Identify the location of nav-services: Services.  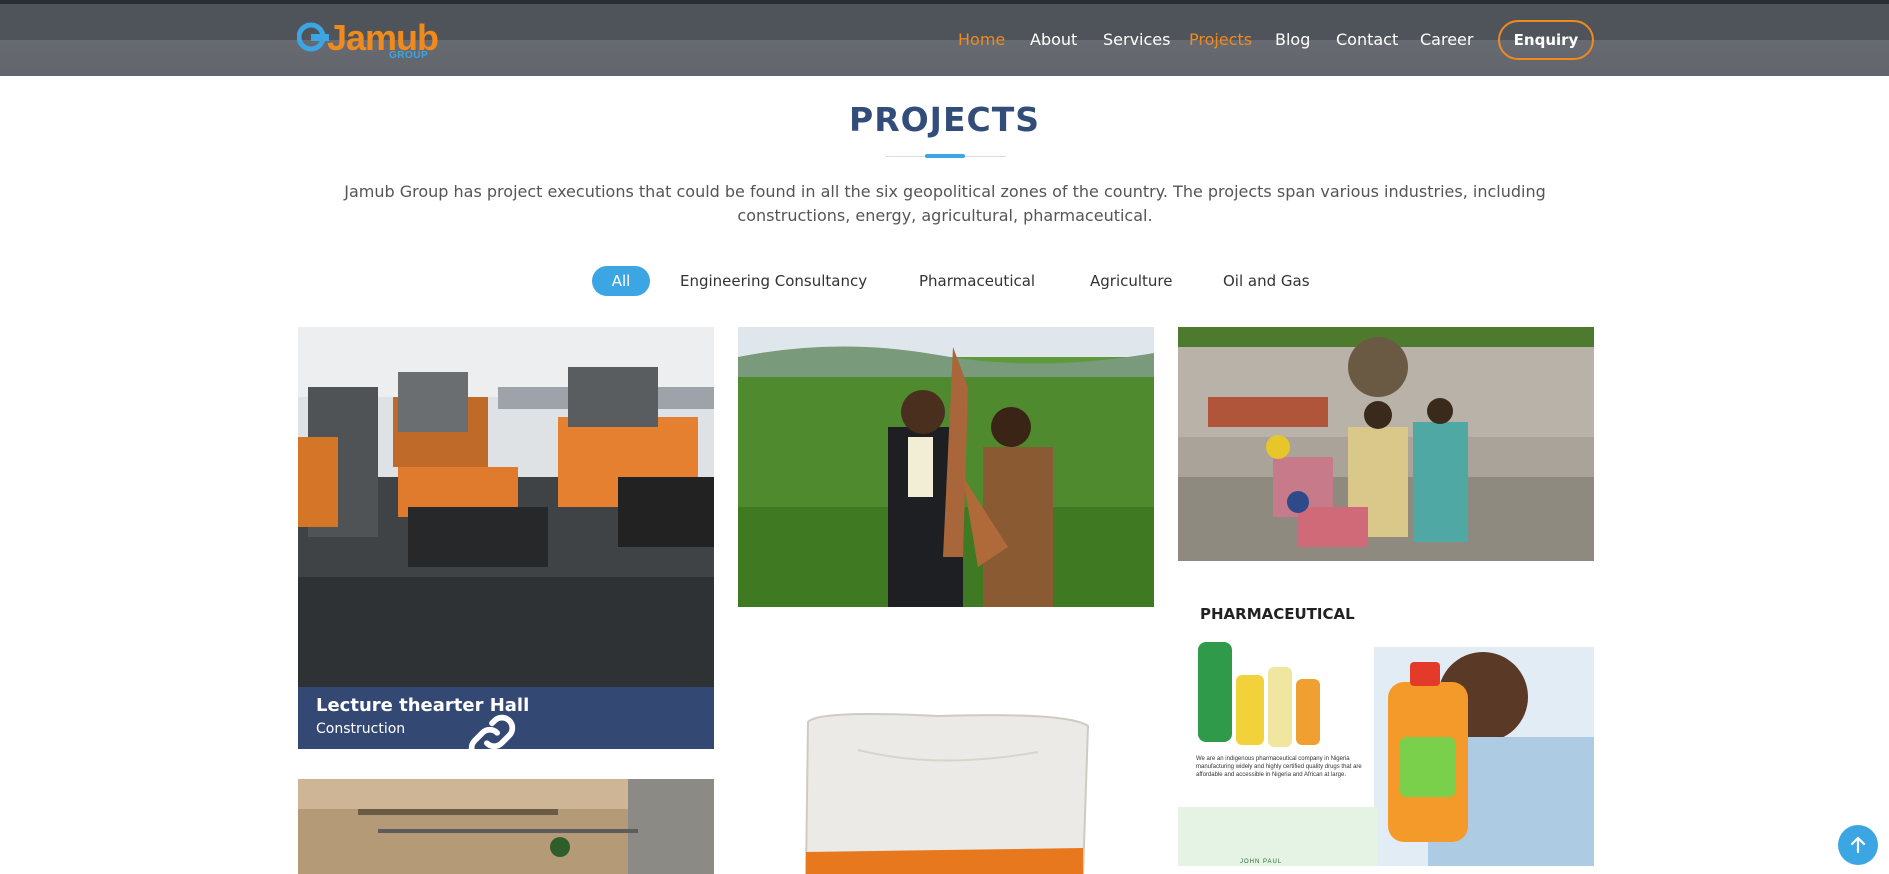
(1136, 39).